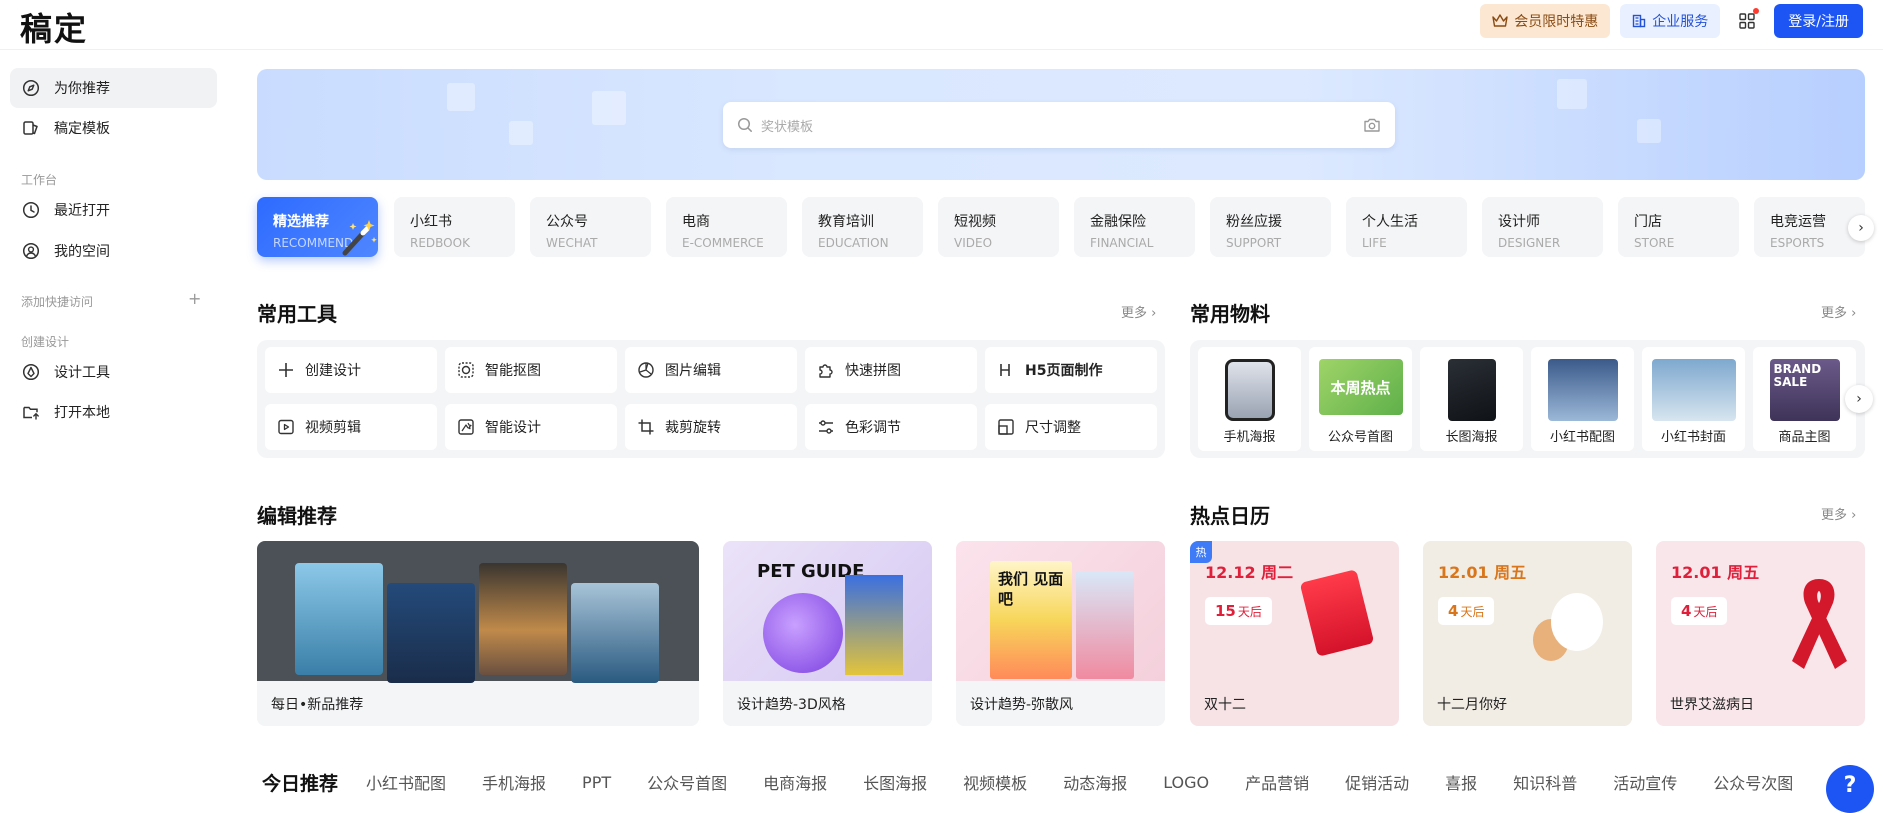 The width and height of the screenshot is (1883, 813). Describe the element at coordinates (1461, 782) in the screenshot. I see `today-tab: 喜报` at that location.